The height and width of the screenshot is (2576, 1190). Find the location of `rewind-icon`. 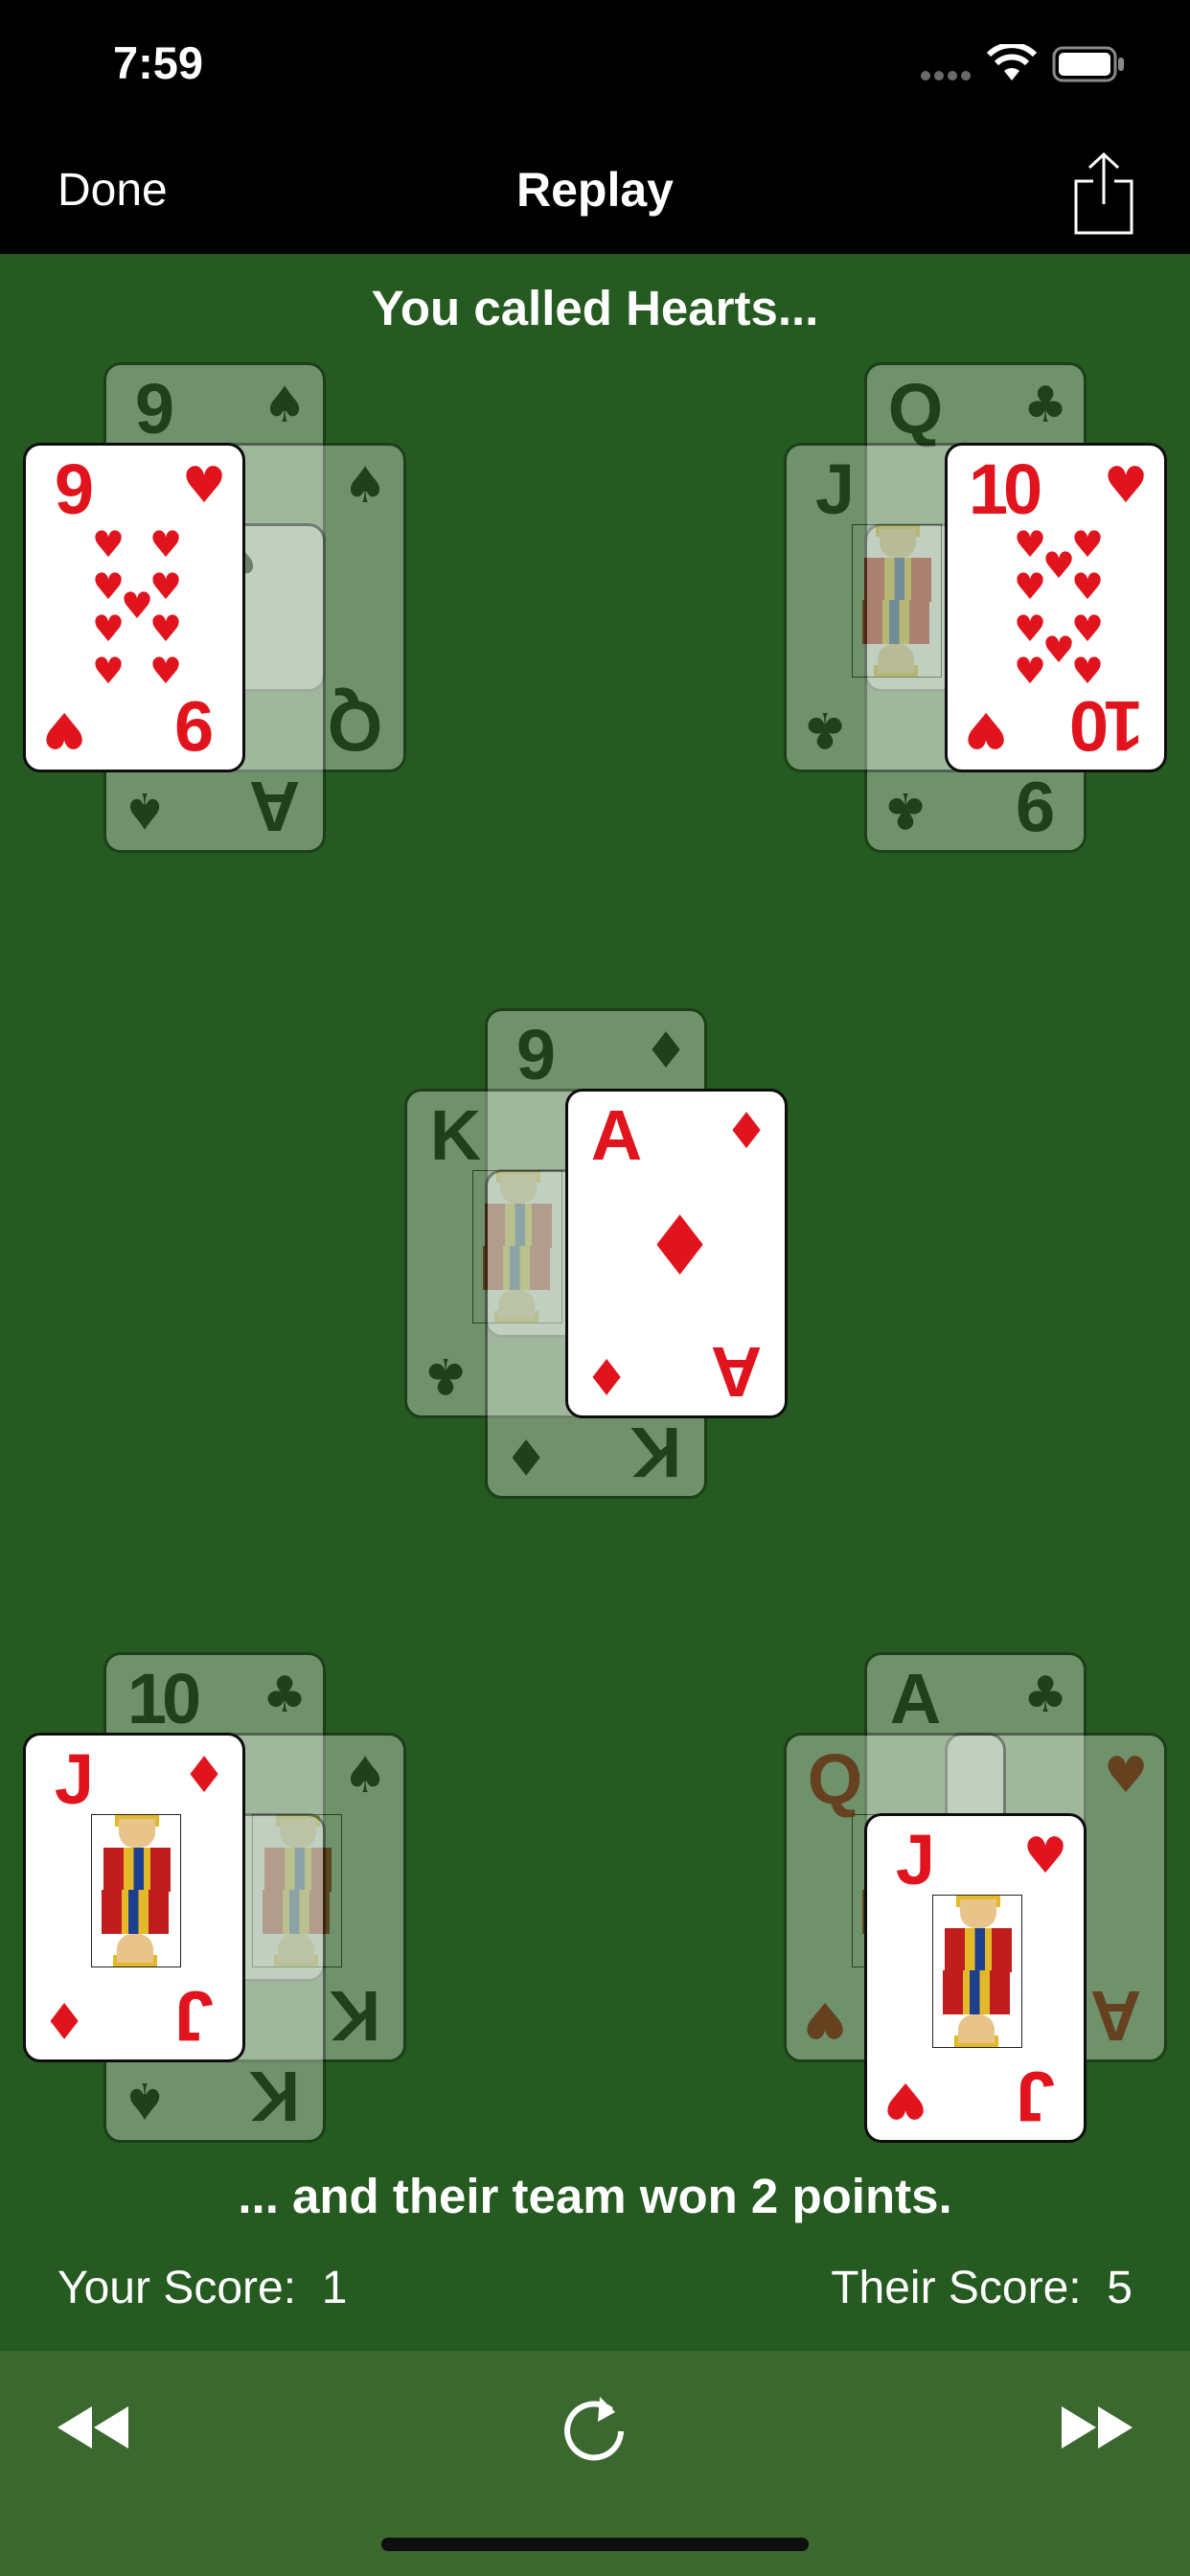

rewind-icon is located at coordinates (93, 2427).